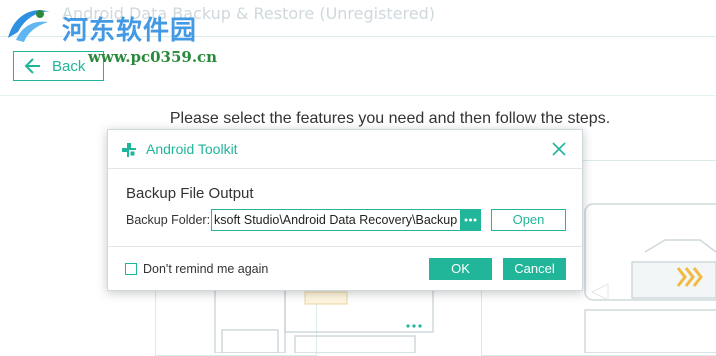 Image resolution: width=716 pixels, height=356 pixels. What do you see at coordinates (345, 246) in the screenshot?
I see `footer-divider` at bounding box center [345, 246].